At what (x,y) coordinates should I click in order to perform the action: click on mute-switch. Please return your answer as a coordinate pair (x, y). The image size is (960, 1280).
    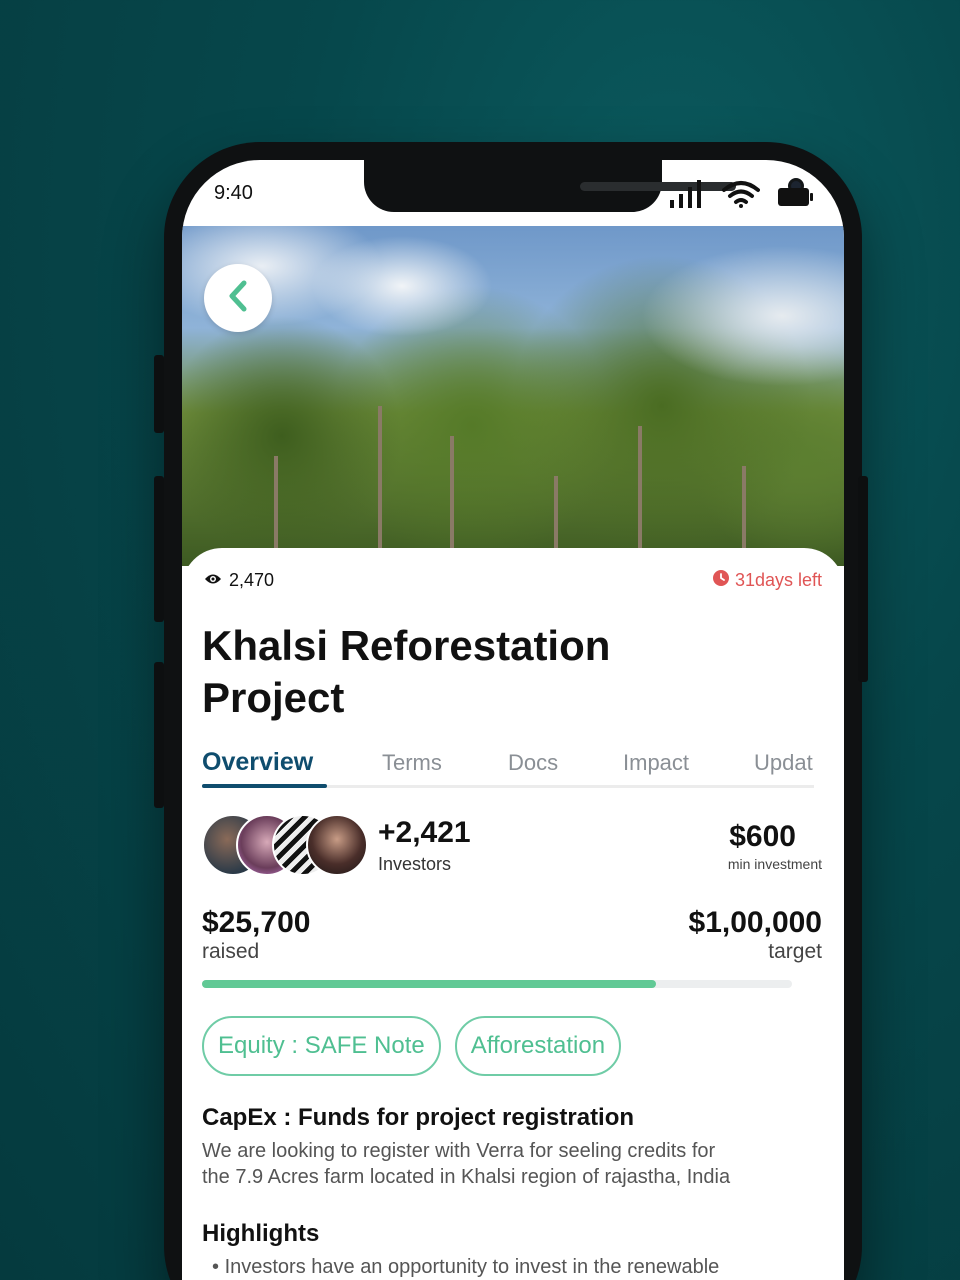
    Looking at the image, I should click on (159, 394).